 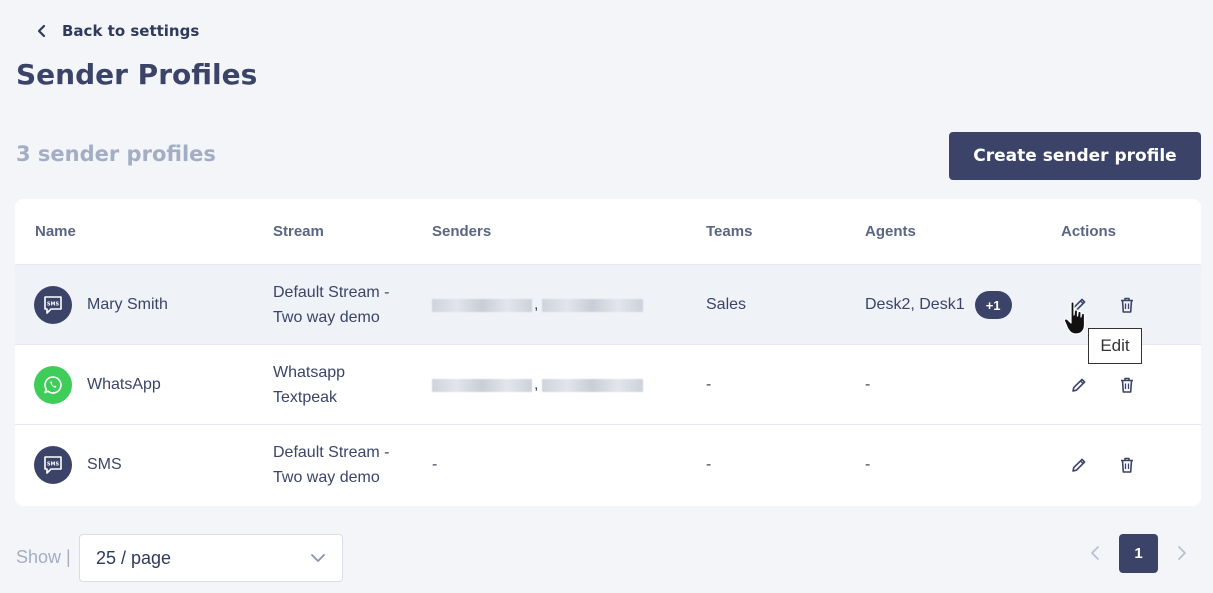 I want to click on stream-line: Whatsapp, so click(x=309, y=372).